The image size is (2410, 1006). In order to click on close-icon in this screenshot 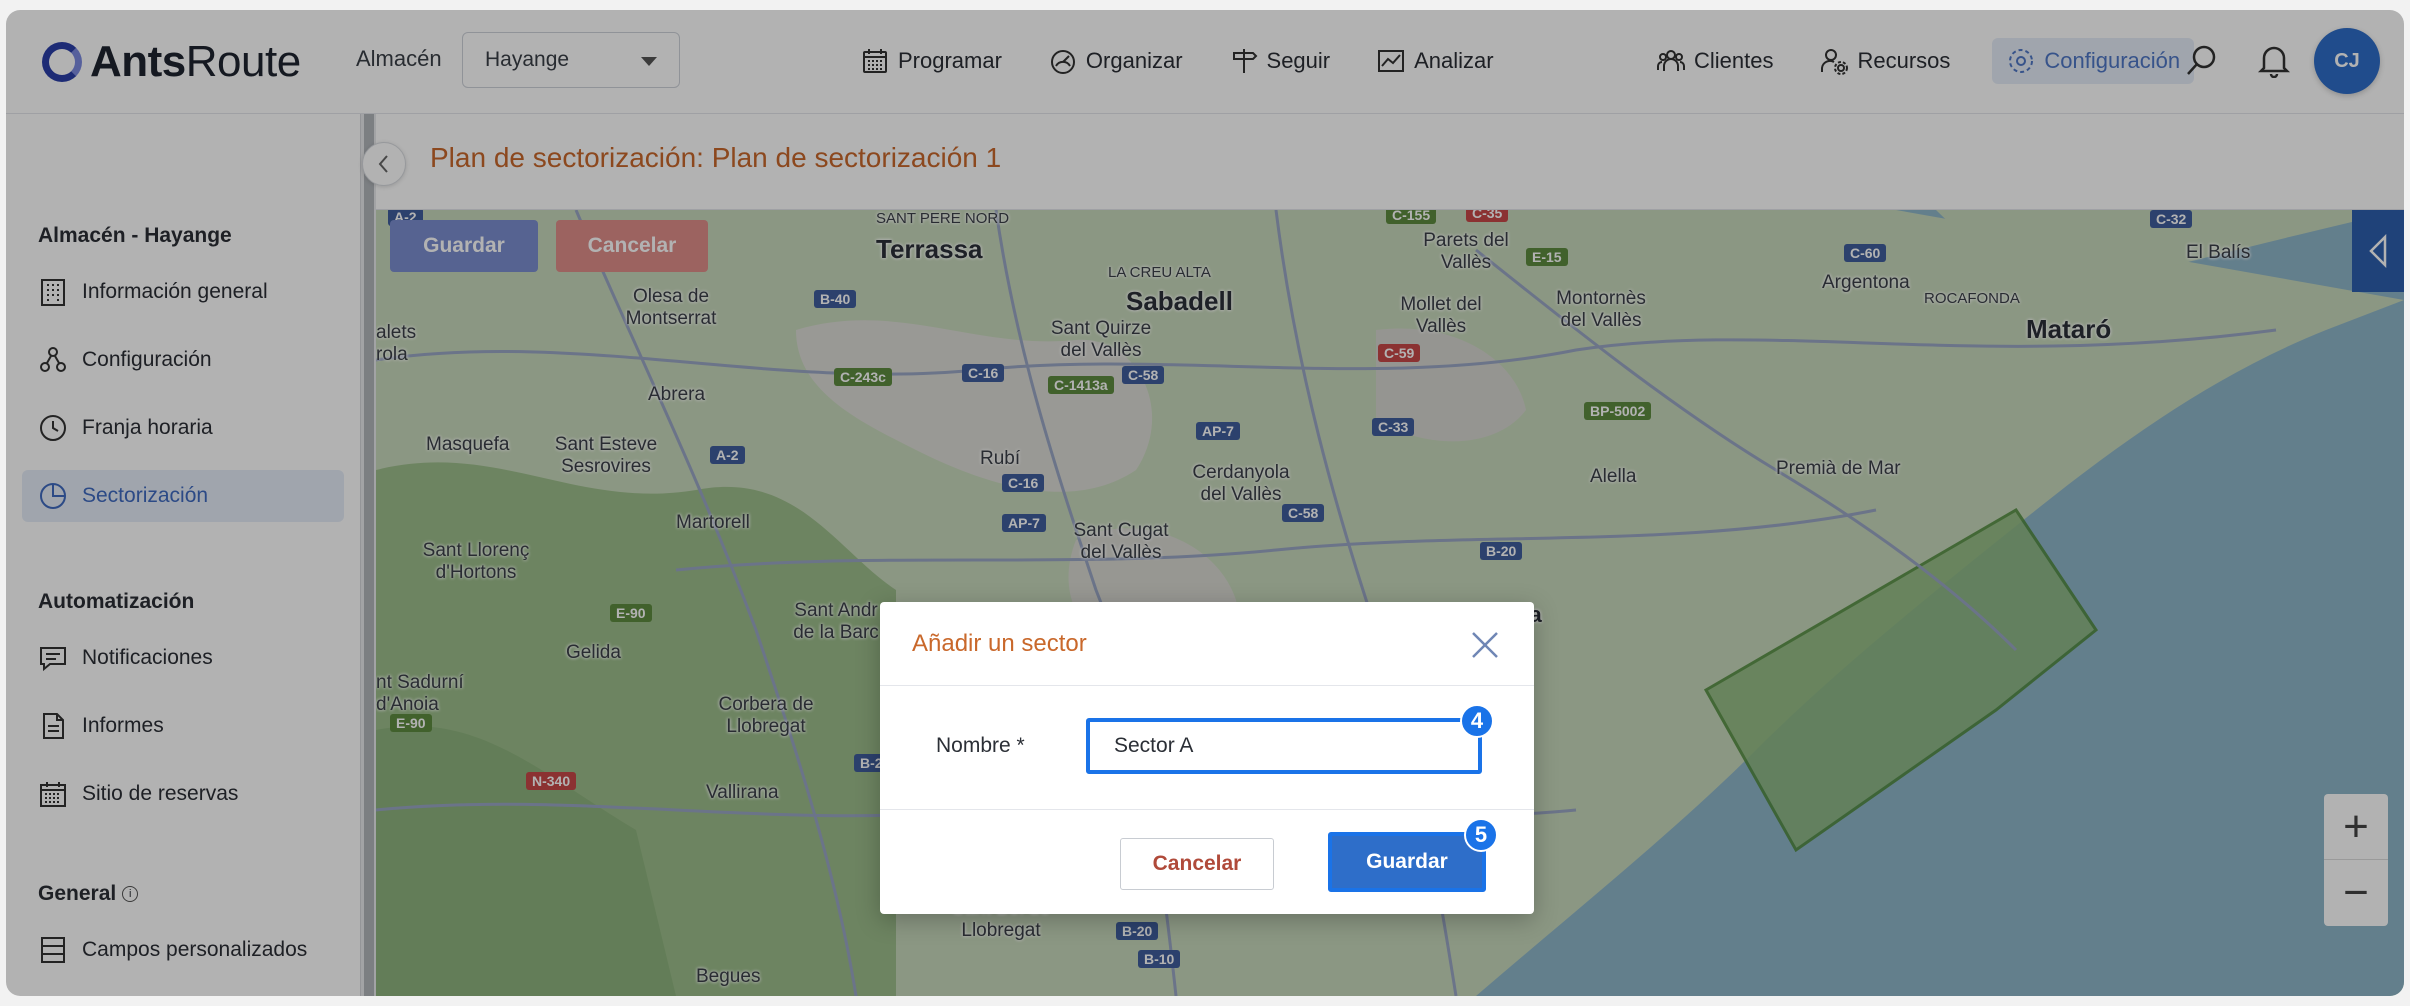, I will do `click(1485, 645)`.